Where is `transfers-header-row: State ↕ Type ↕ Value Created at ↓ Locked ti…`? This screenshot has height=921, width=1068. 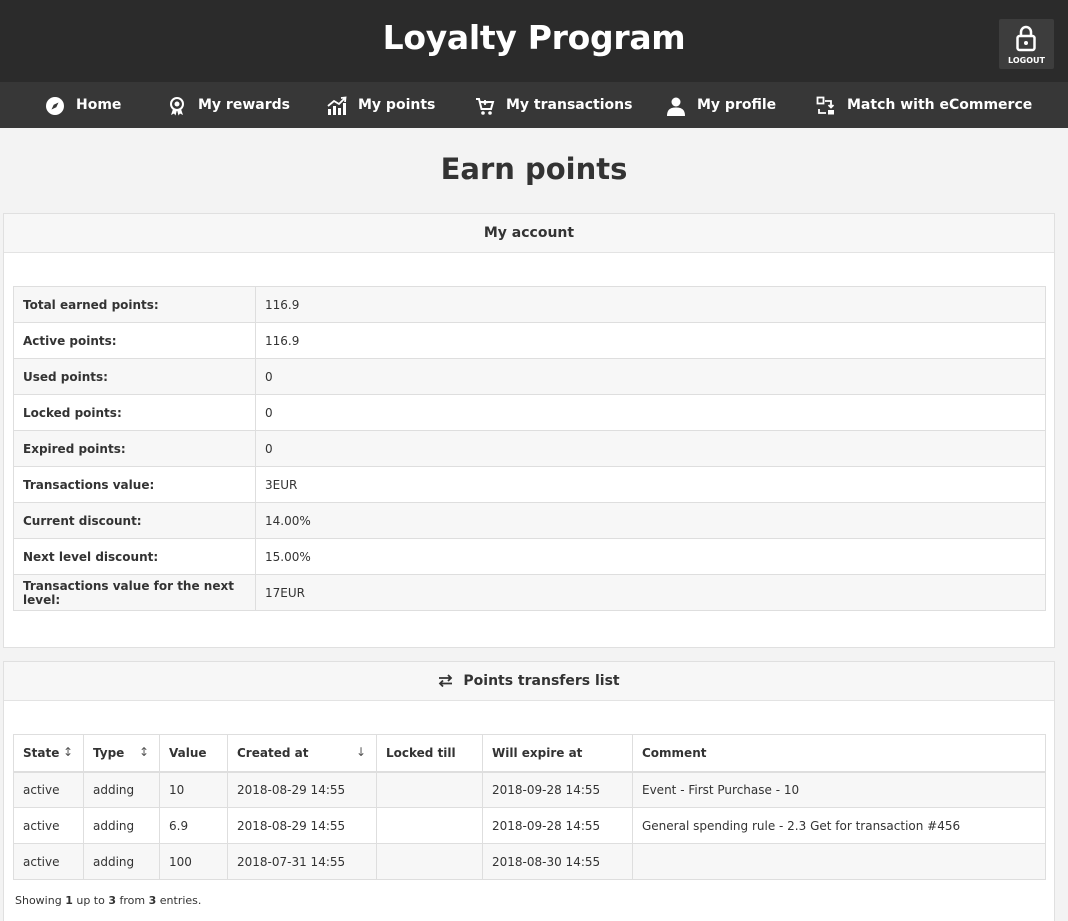 transfers-header-row: State ↕ Type ↕ Value Created at ↓ Locked ti… is located at coordinates (529, 753).